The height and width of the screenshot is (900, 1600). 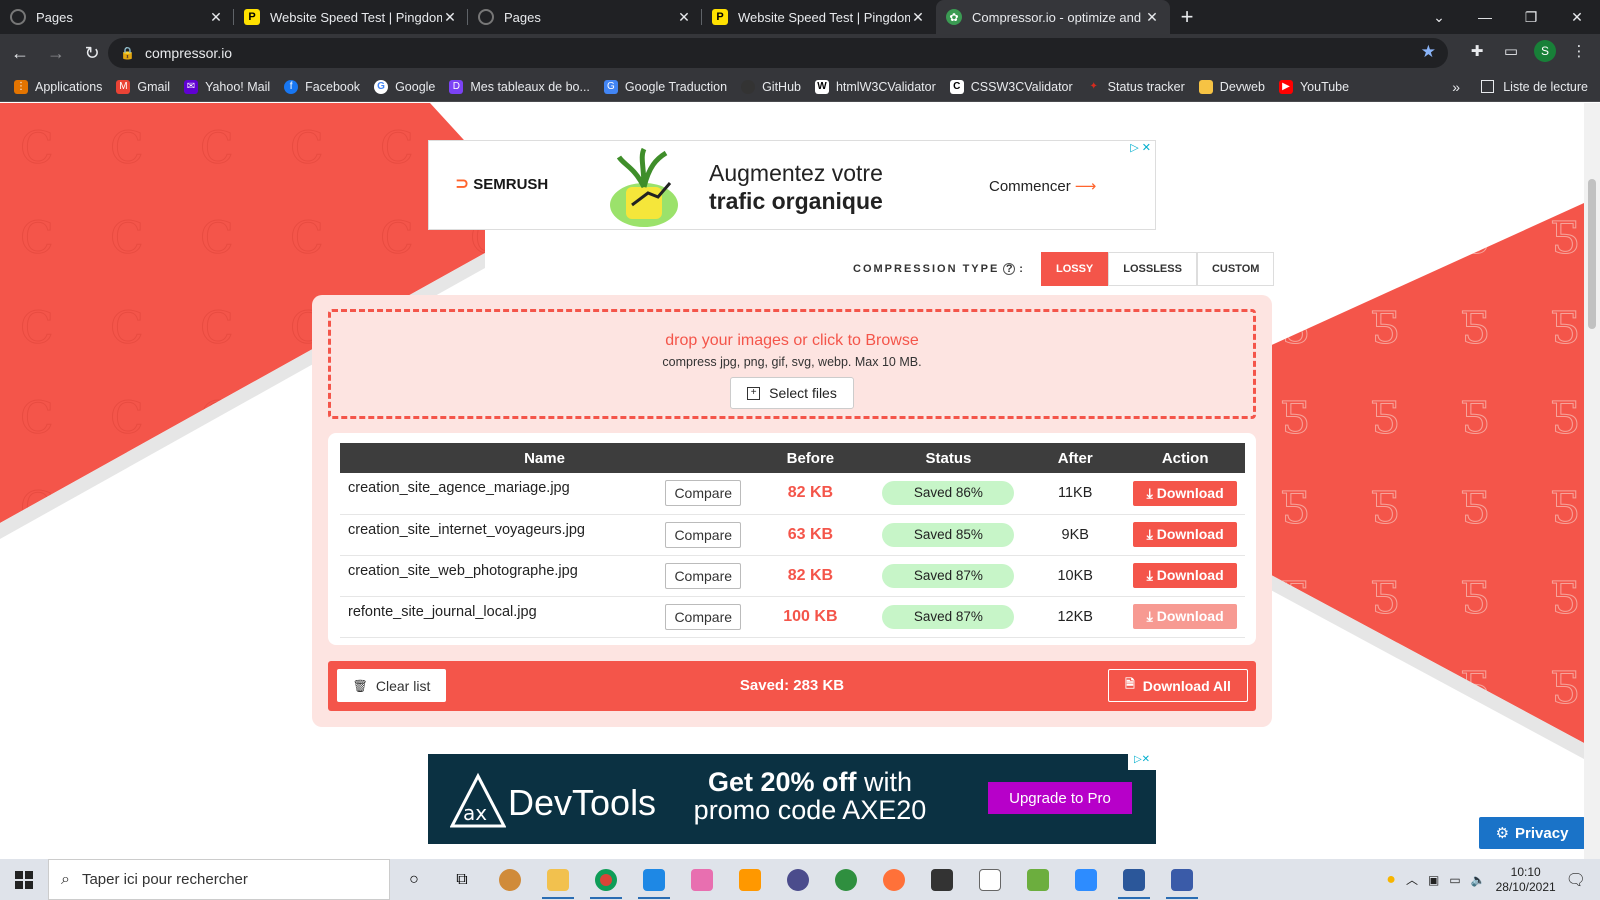 I want to click on lossless-button: LOSSLESS, so click(x=1152, y=269).